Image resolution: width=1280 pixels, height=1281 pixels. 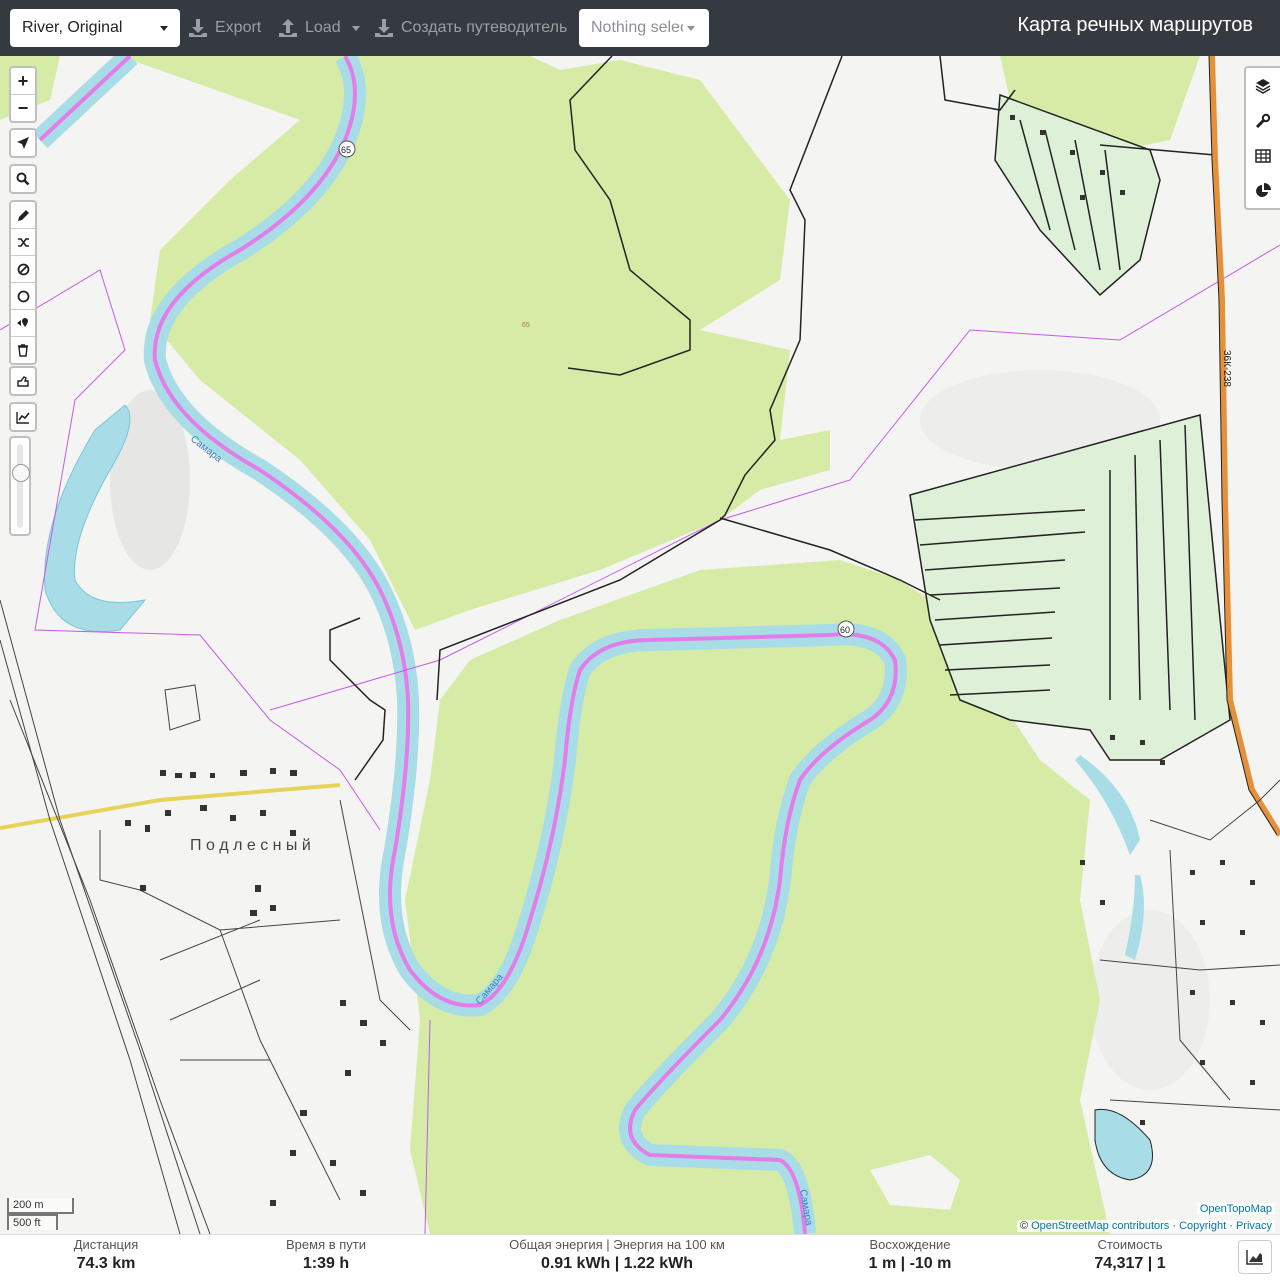 I want to click on stat-label: Дистанция, so click(x=106, y=1244).